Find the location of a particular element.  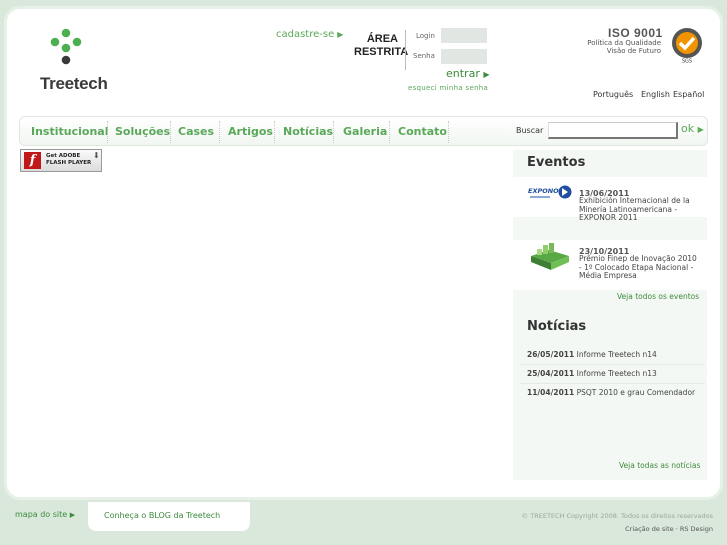

mapa-site-link: mapa do site ▶ is located at coordinates (45, 514).